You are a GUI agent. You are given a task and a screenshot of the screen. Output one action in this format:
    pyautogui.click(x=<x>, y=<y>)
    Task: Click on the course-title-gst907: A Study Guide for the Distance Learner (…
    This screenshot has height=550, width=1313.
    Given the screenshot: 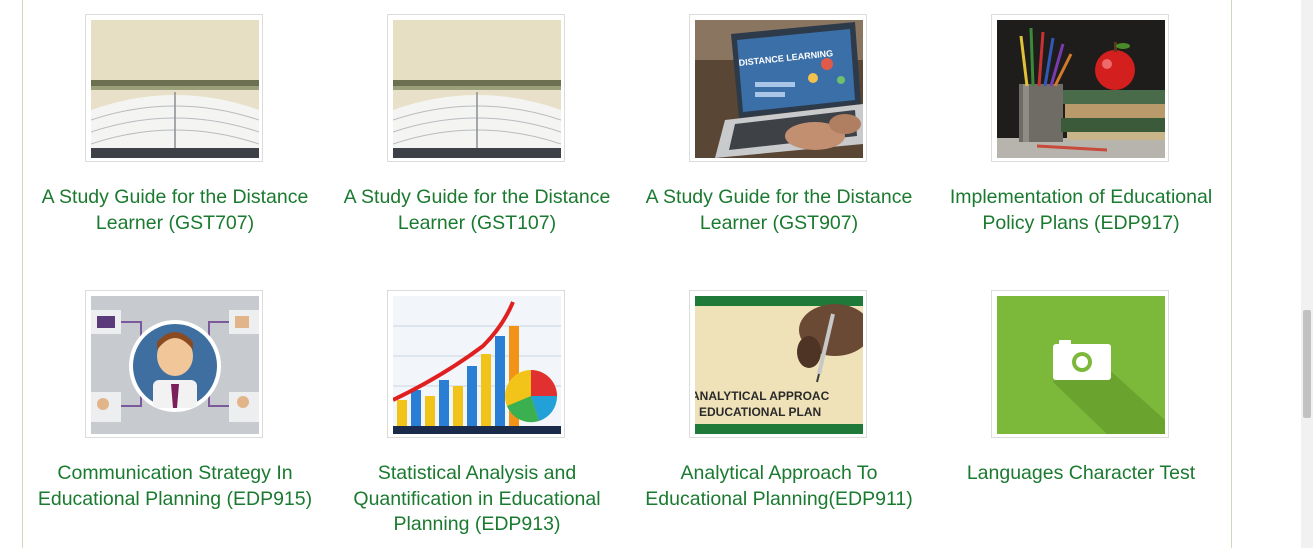 What is the action you would take?
    pyautogui.click(x=779, y=210)
    